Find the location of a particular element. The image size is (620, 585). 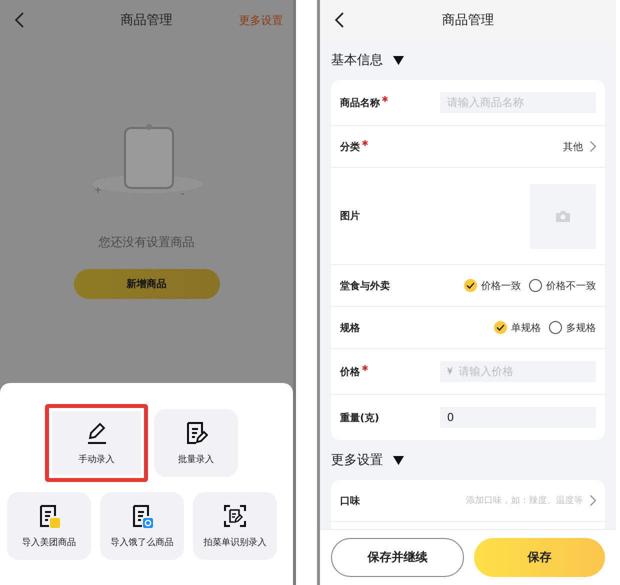

input-field: 0 is located at coordinates (518, 417).